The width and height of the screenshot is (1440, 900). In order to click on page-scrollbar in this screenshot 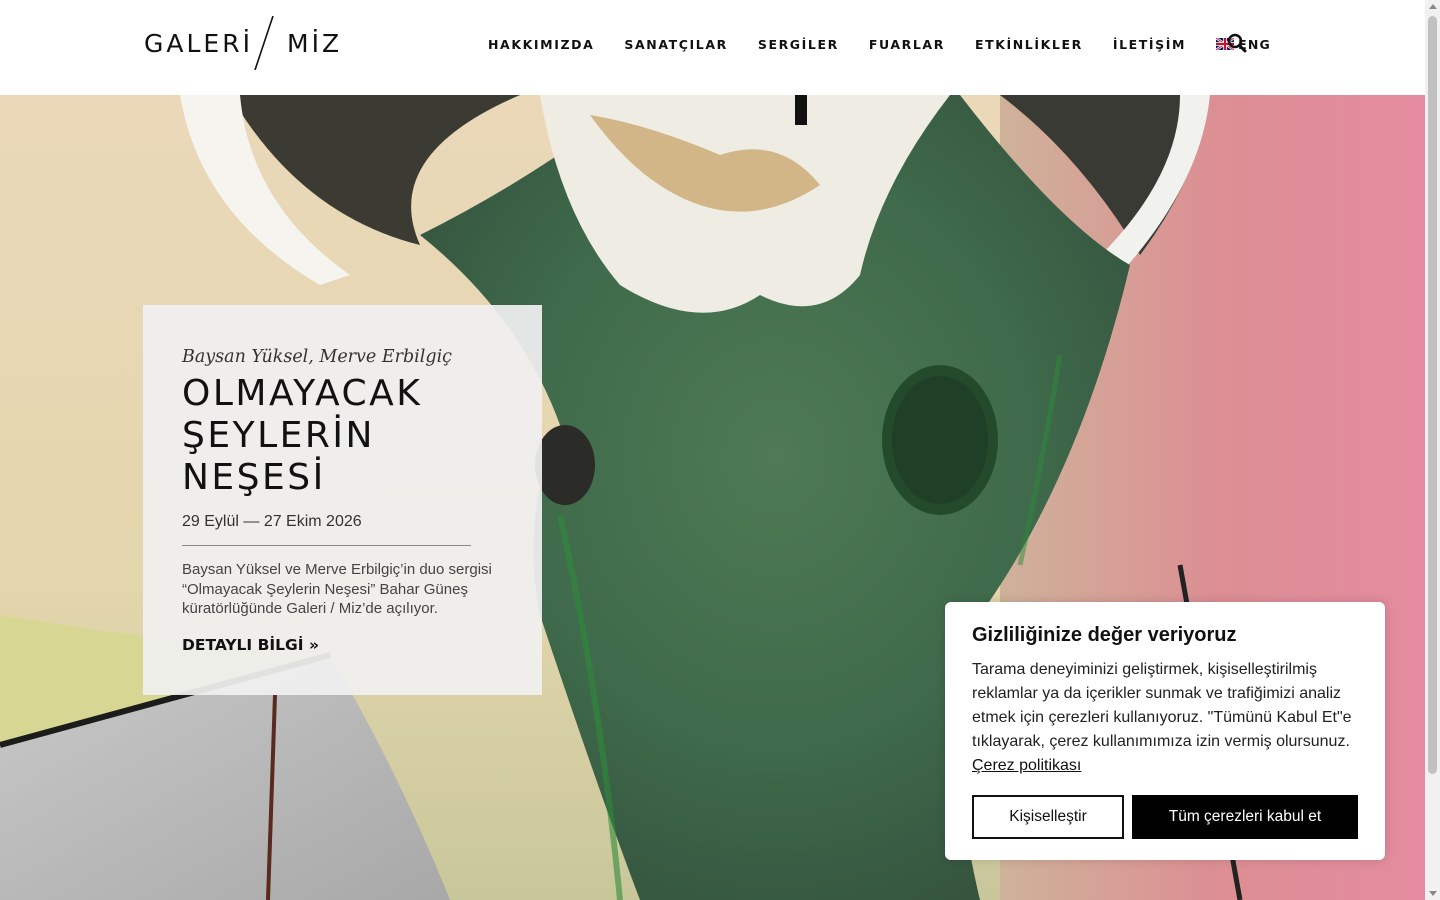, I will do `click(1432, 450)`.